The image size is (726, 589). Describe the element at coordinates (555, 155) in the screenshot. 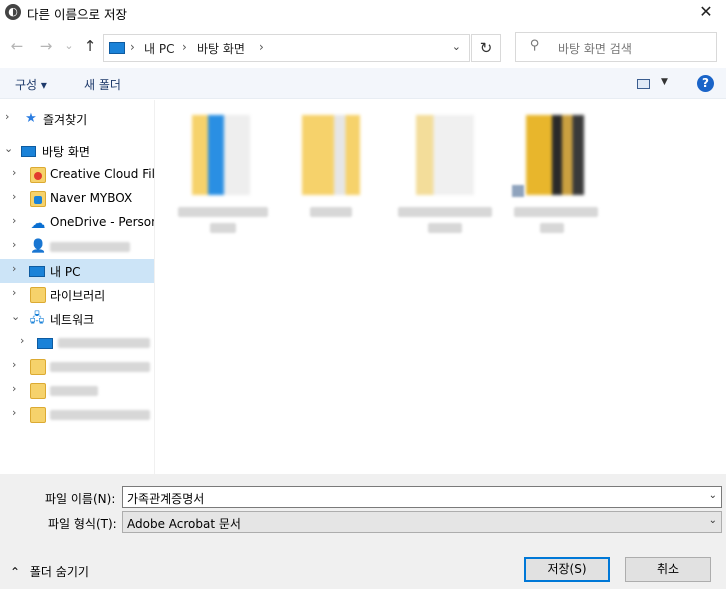

I see `shortcut-file-icon` at that location.